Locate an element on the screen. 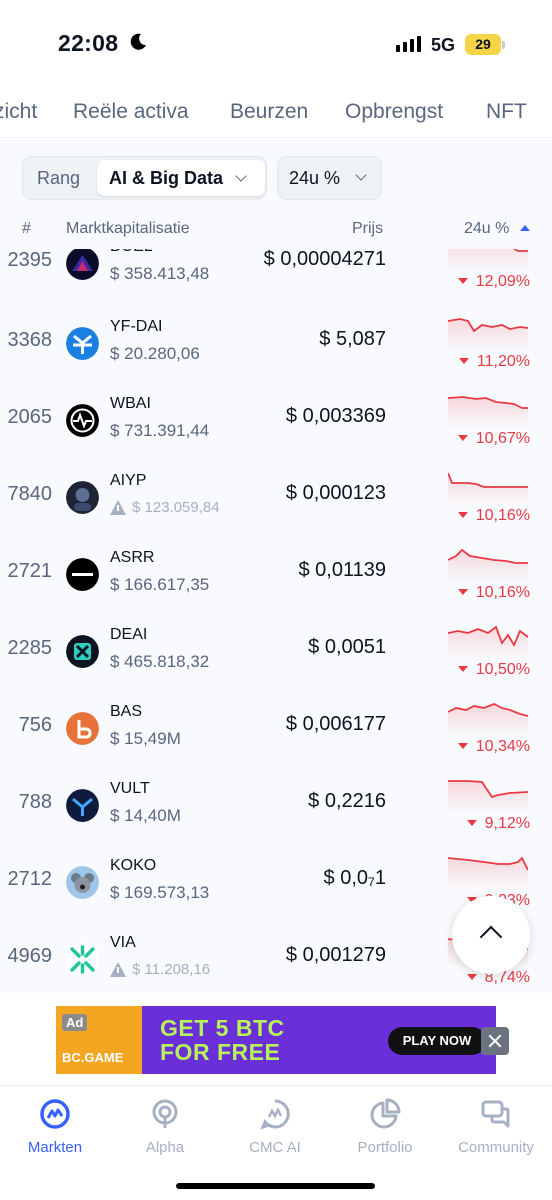  network-type: 5G is located at coordinates (443, 45).